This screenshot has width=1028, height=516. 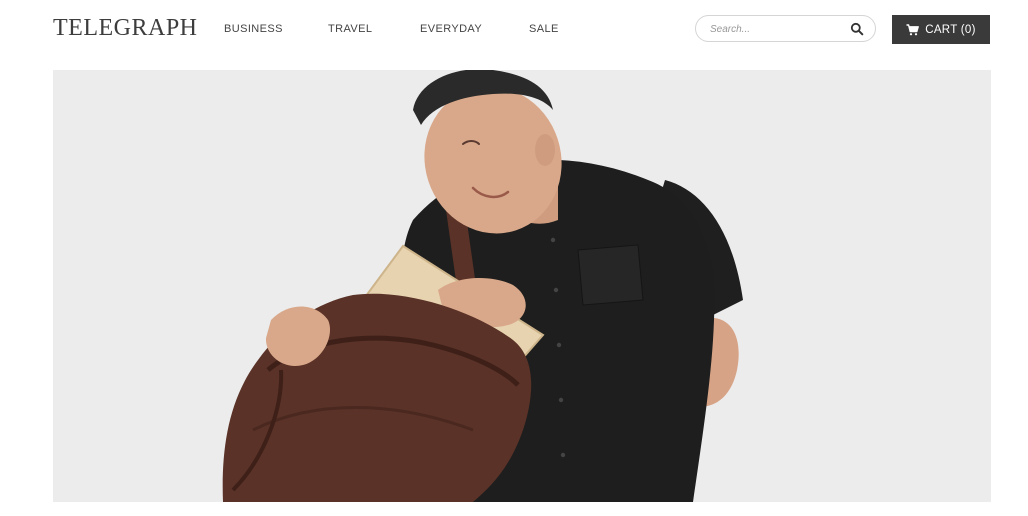 I want to click on cart-button: CART (0), so click(x=941, y=29).